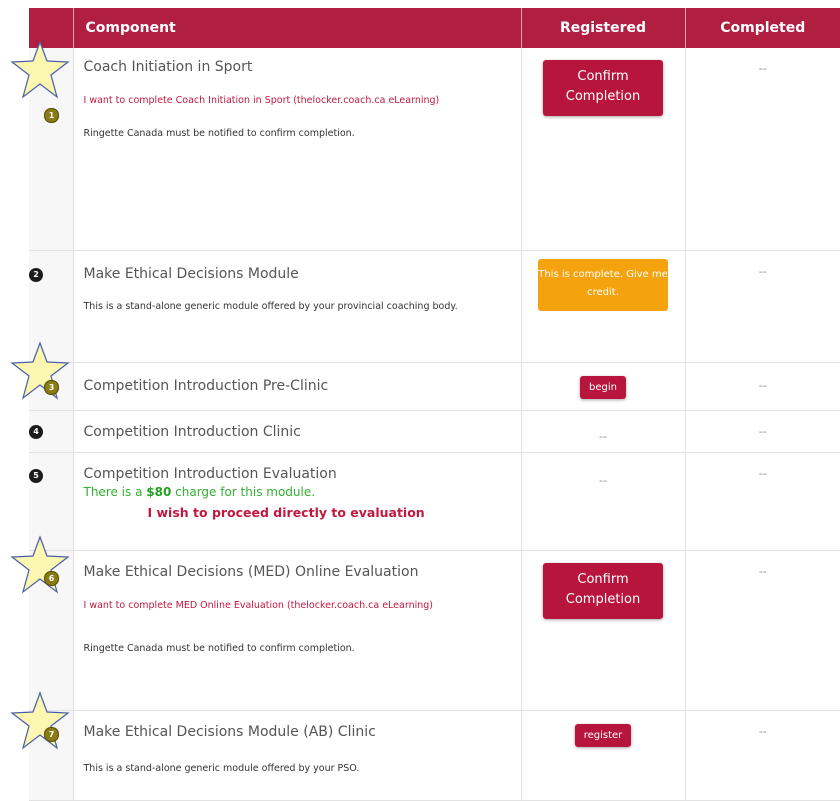 The image size is (840, 801). I want to click on charge-suffix: charge for this module., so click(243, 491).